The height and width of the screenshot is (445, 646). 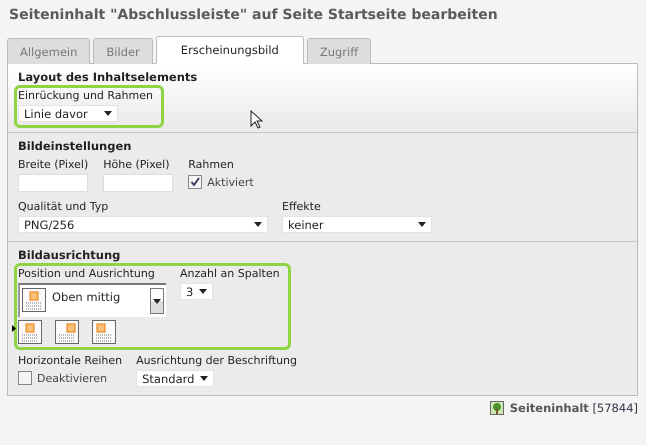 I want to click on field-label: Effekte, so click(x=302, y=206).